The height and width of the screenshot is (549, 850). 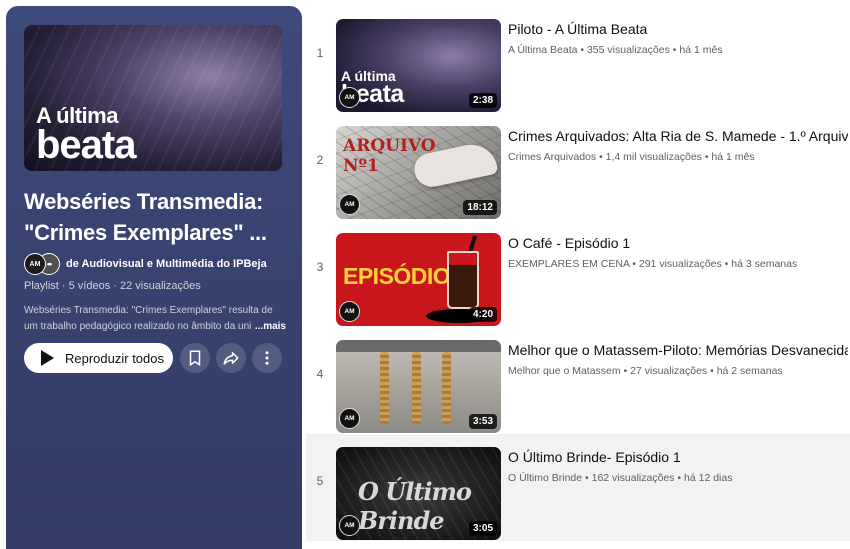 What do you see at coordinates (678, 457) in the screenshot?
I see `video-title-link: O Último Brinde- Episódio 1` at bounding box center [678, 457].